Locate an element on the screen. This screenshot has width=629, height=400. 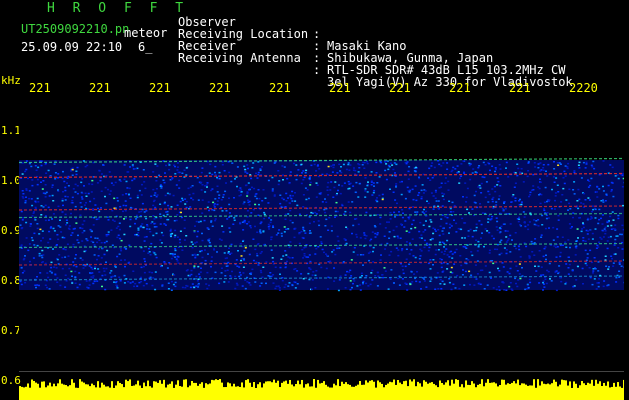
y-tick-label: 0.8 is located at coordinates (11, 280).